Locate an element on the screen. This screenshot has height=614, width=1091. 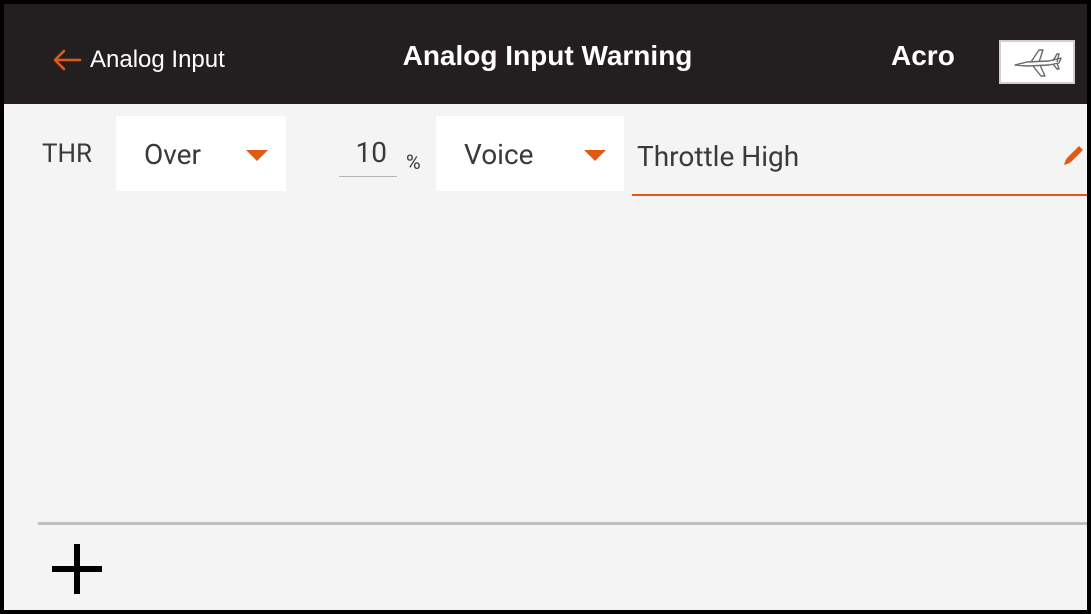
arrow-left-icon is located at coordinates (67, 60).